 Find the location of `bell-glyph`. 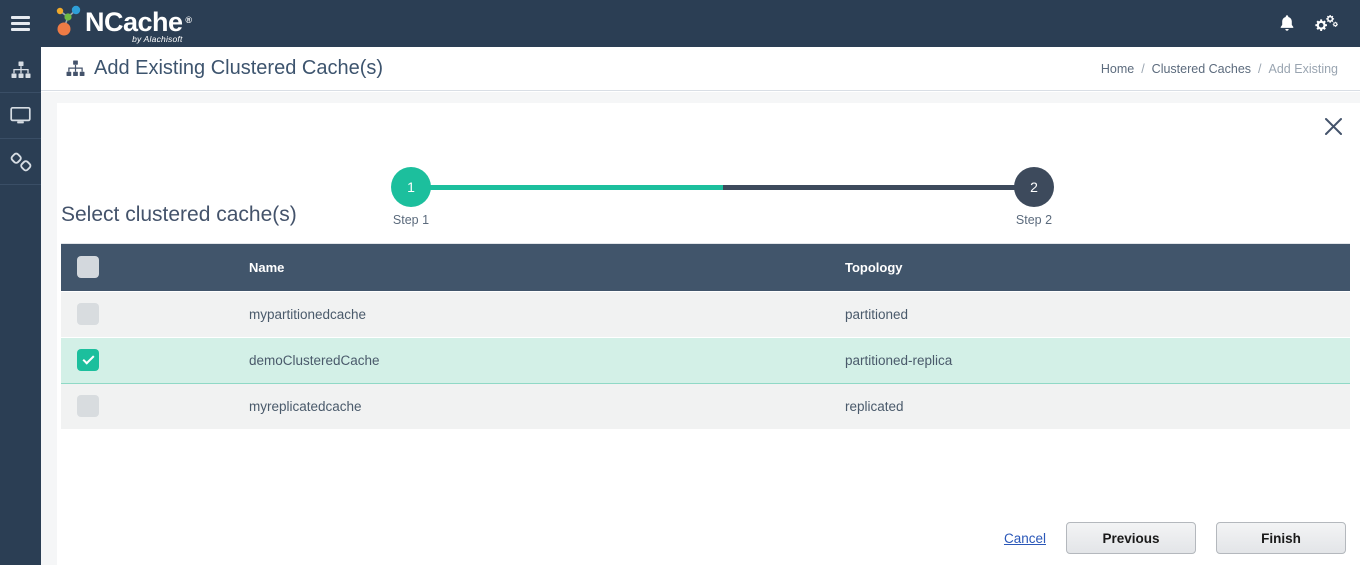

bell-glyph is located at coordinates (1287, 23).